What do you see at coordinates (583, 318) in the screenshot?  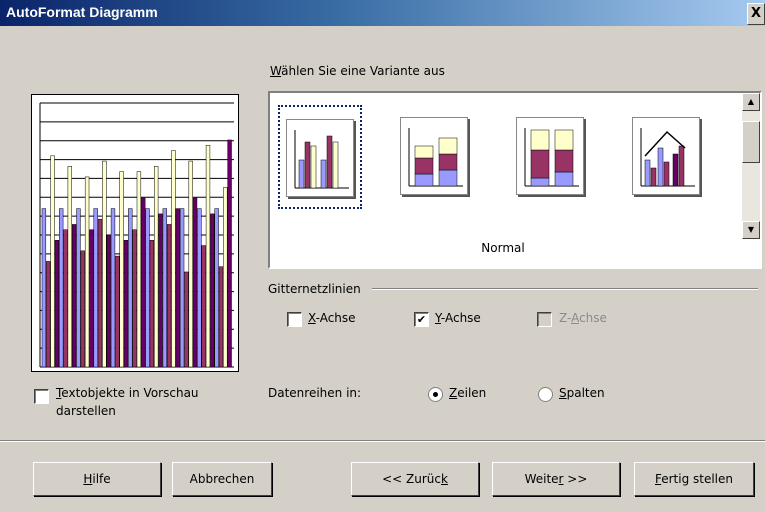 I see `z-axis-label: Z-Achse` at bounding box center [583, 318].